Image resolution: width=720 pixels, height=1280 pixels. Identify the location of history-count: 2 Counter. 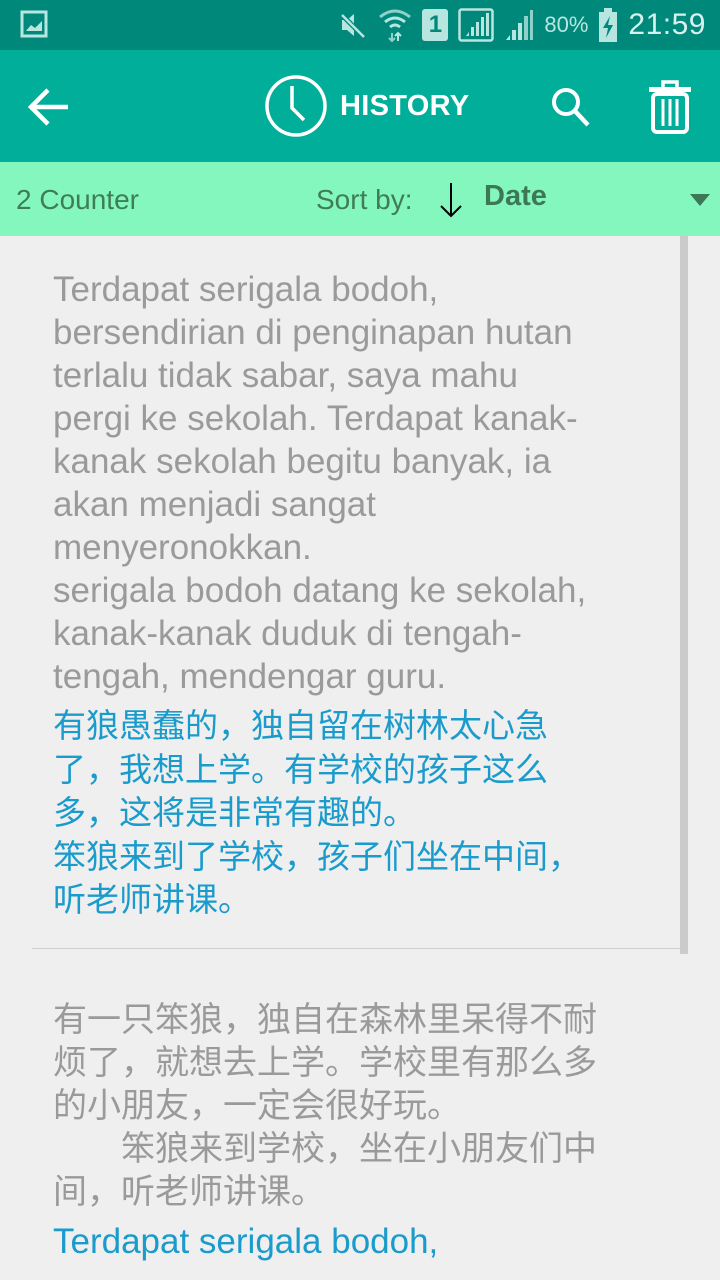
(77, 199).